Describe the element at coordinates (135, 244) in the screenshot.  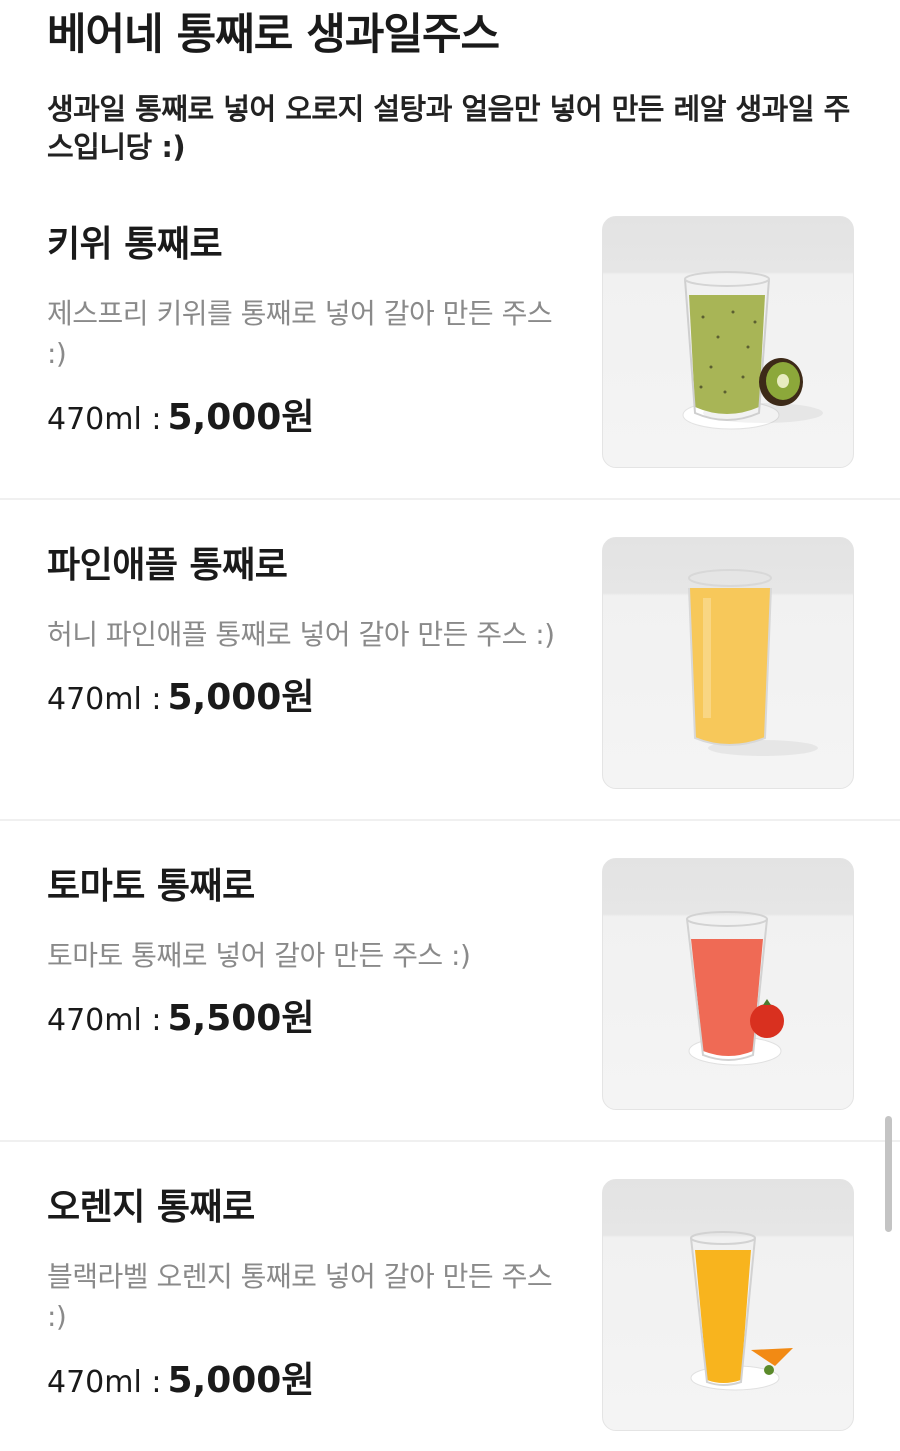
I see `item-name: 키위 통째로` at that location.